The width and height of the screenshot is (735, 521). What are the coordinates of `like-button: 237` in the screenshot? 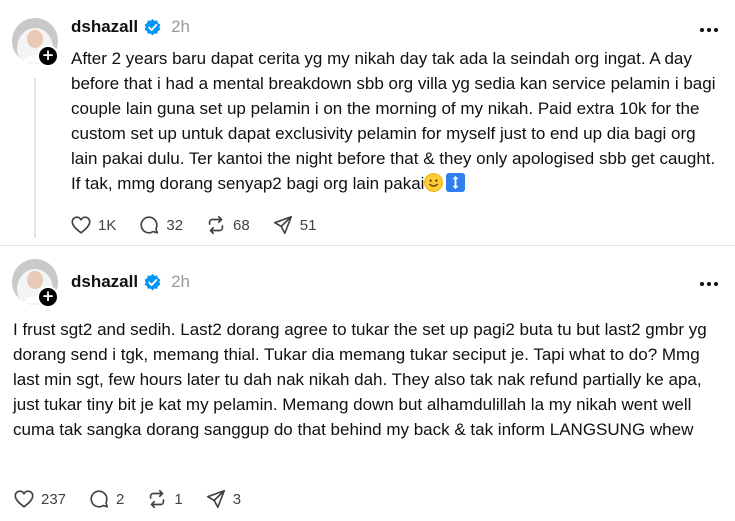 It's located at (39, 499).